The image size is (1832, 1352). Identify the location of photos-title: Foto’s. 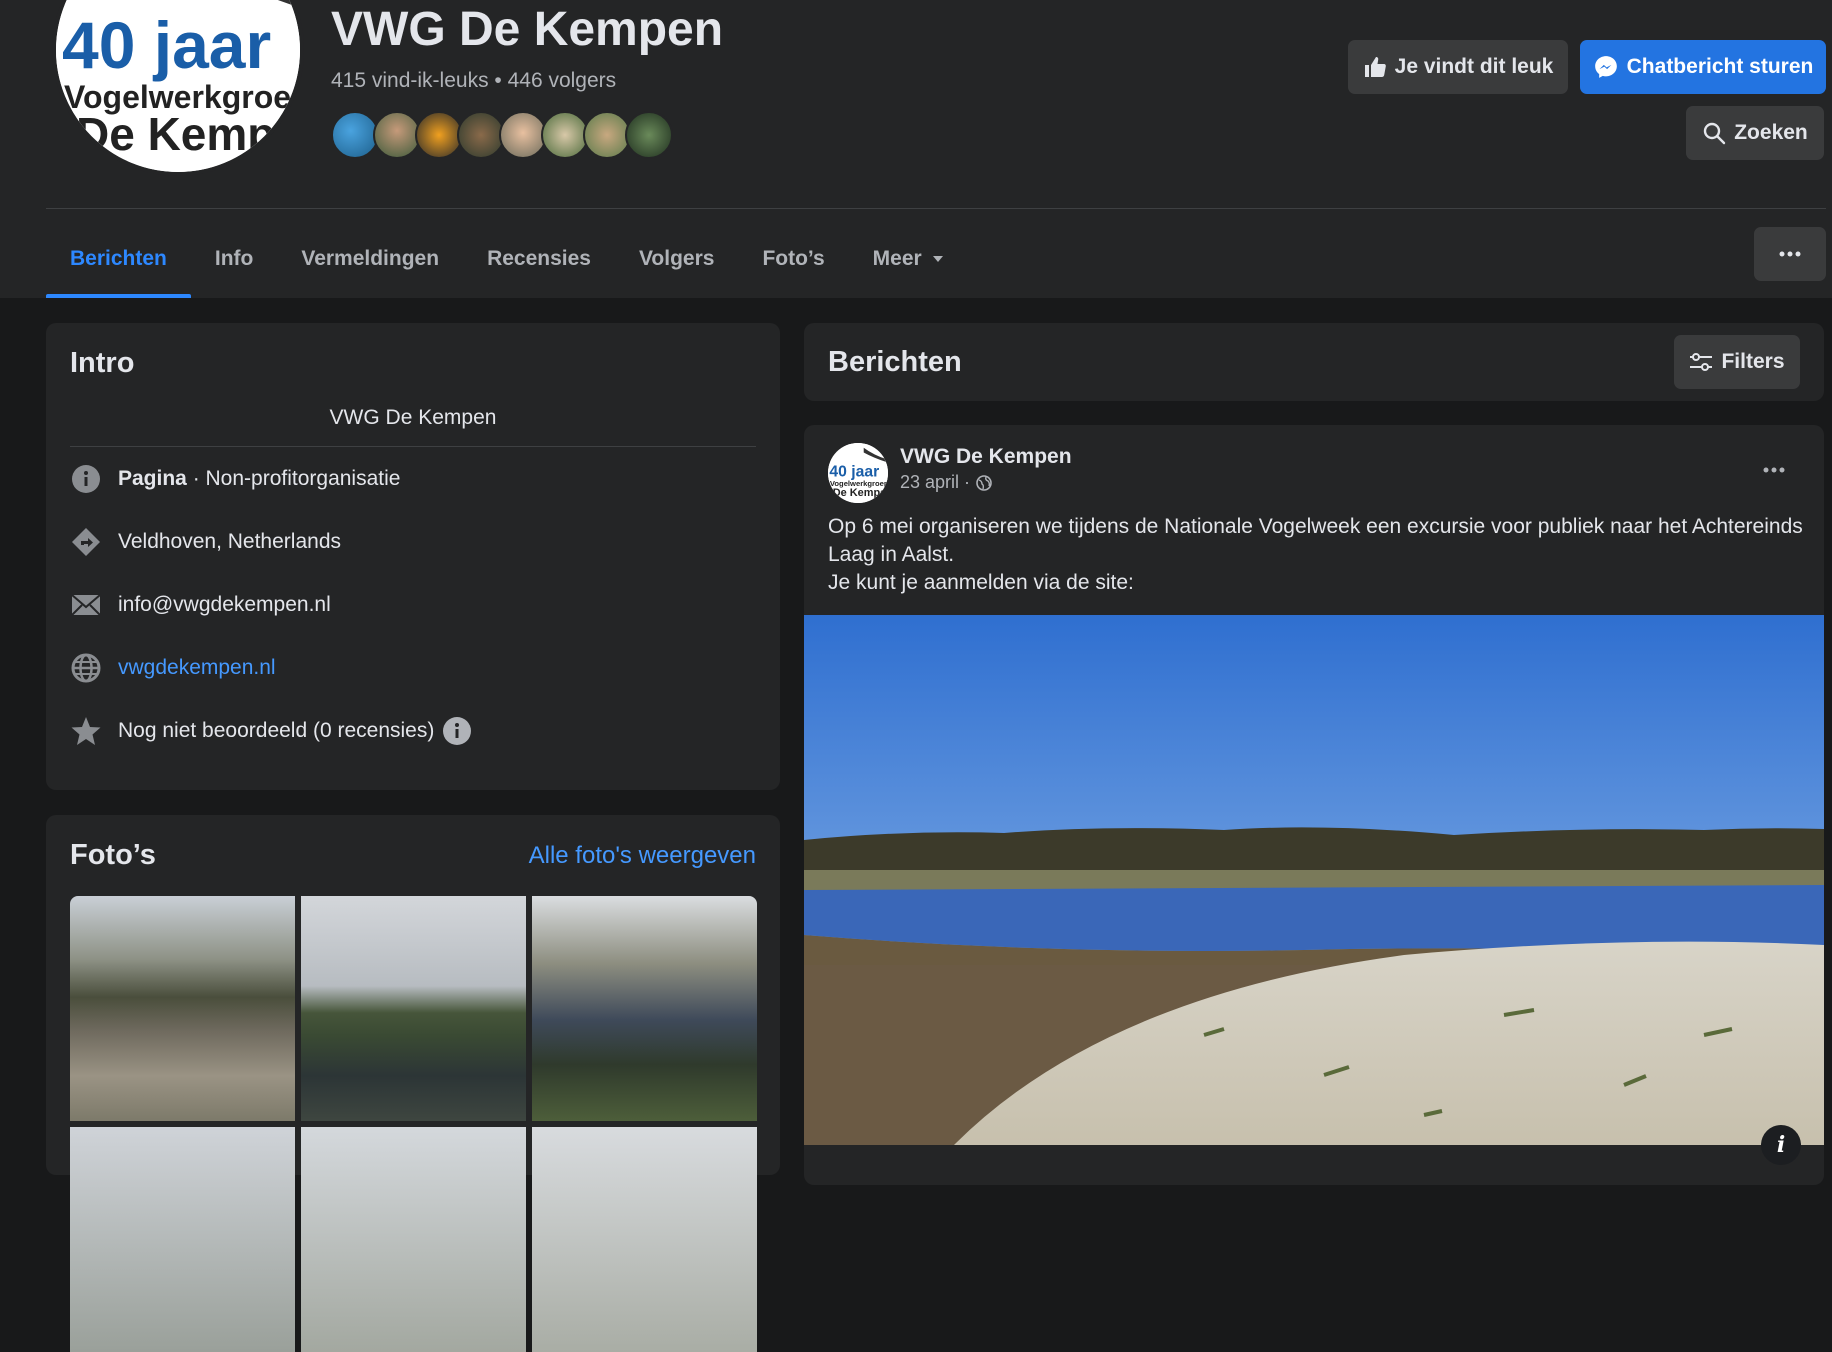
(113, 855).